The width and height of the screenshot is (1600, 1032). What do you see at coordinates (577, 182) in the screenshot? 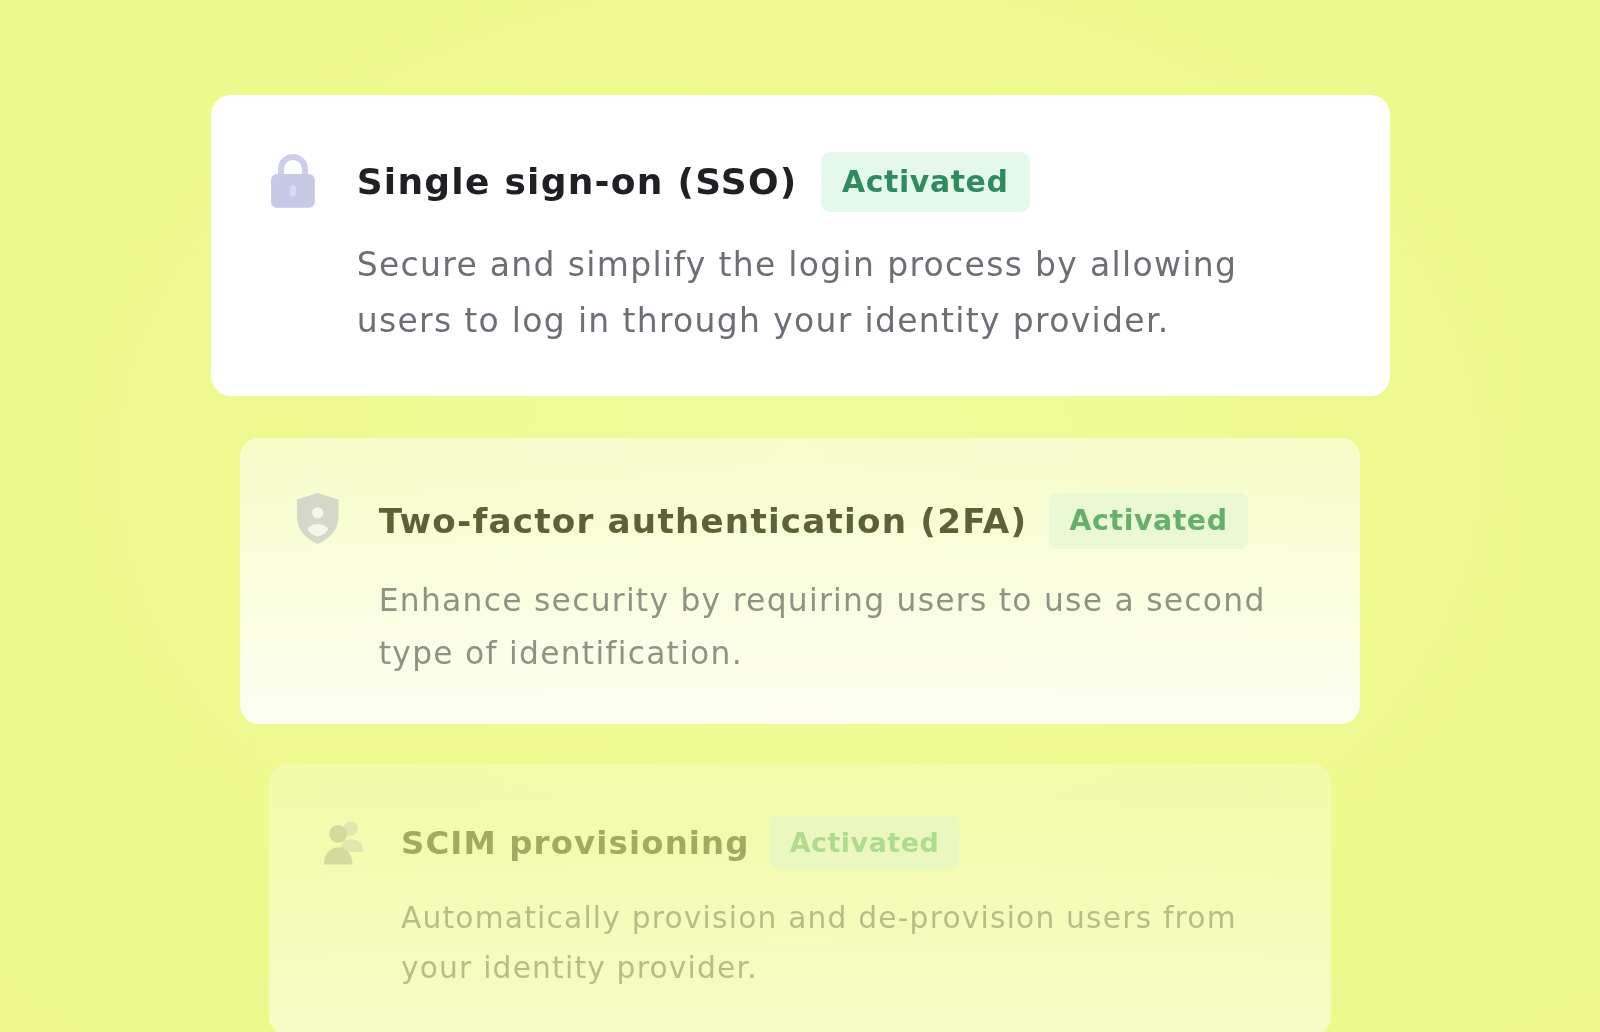
I see `feature-title: Single sign-on (SSO)` at bounding box center [577, 182].